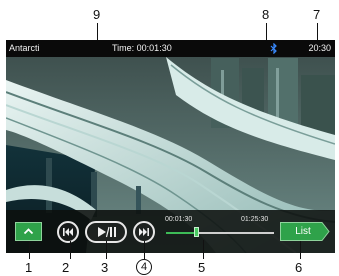  Describe the element at coordinates (179, 219) in the screenshot. I see `elapsed-time: 00:01:30` at that location.